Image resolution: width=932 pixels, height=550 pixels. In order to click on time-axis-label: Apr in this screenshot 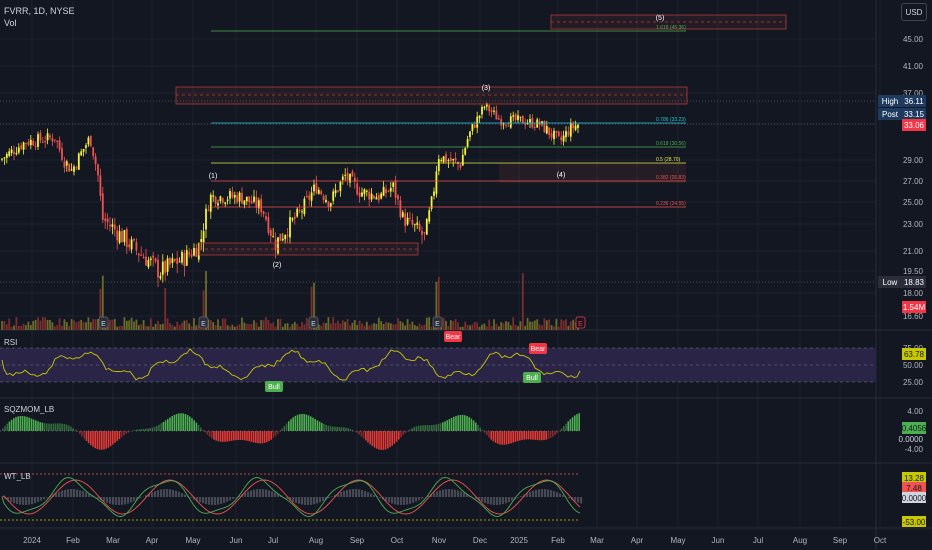, I will do `click(152, 540)`.